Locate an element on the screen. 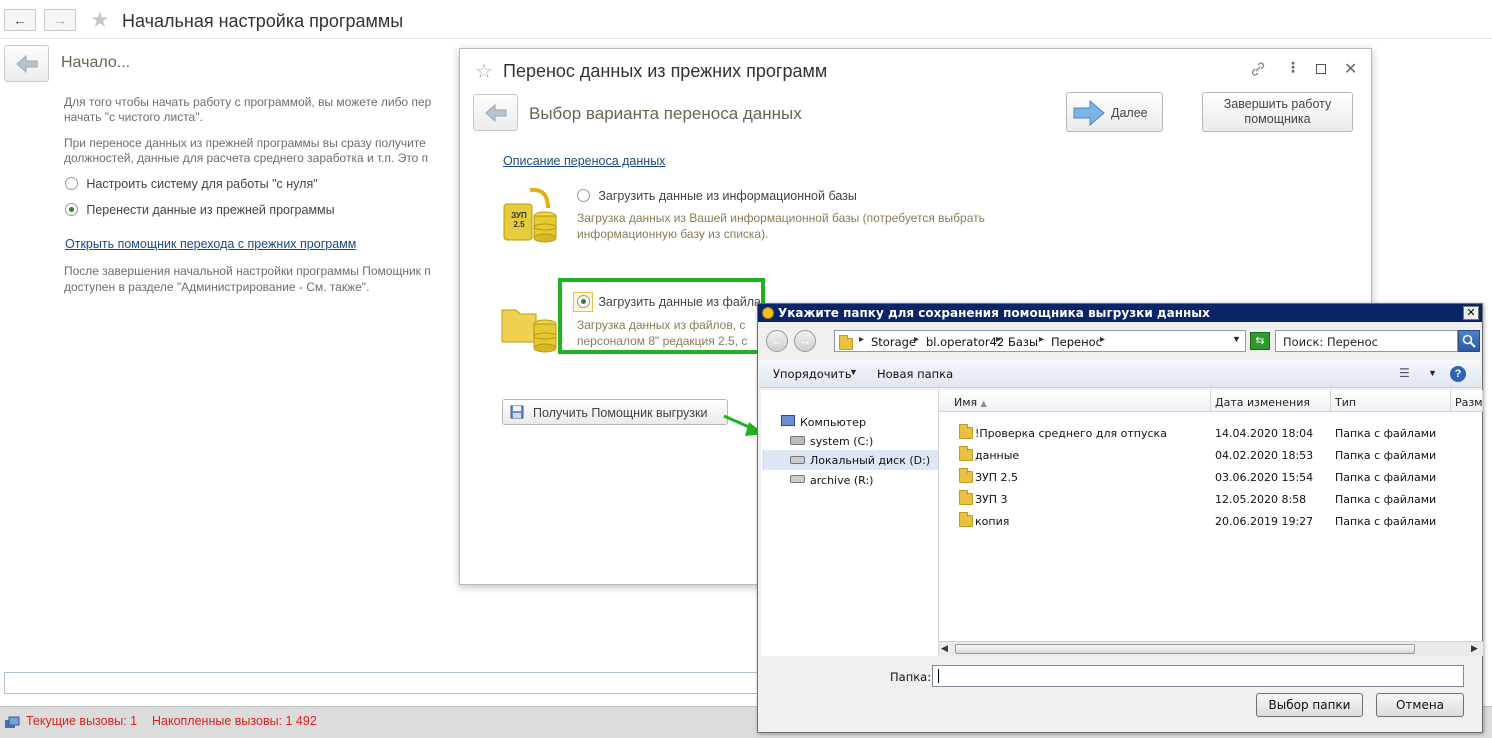  row-date: 20.06.2019 19:27 is located at coordinates (1264, 521).